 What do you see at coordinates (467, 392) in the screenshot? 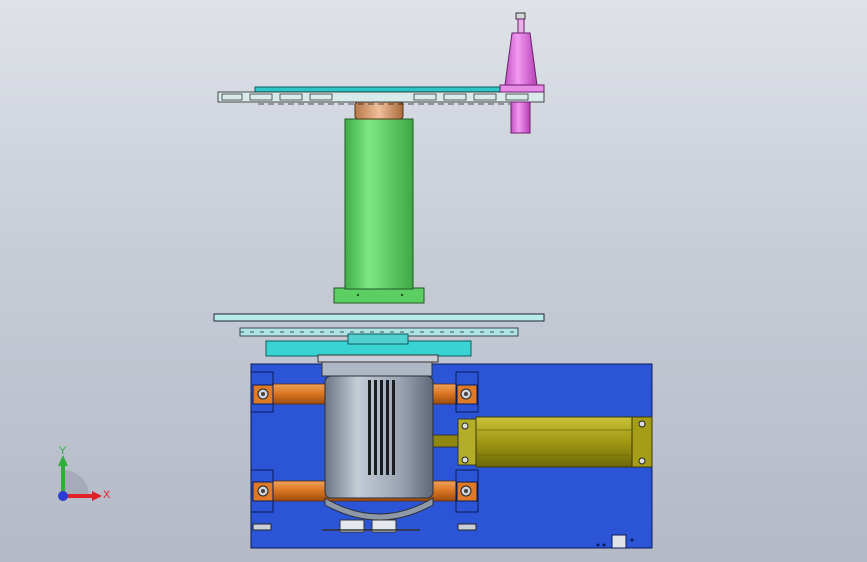
I see `rod-support-right-upper` at bounding box center [467, 392].